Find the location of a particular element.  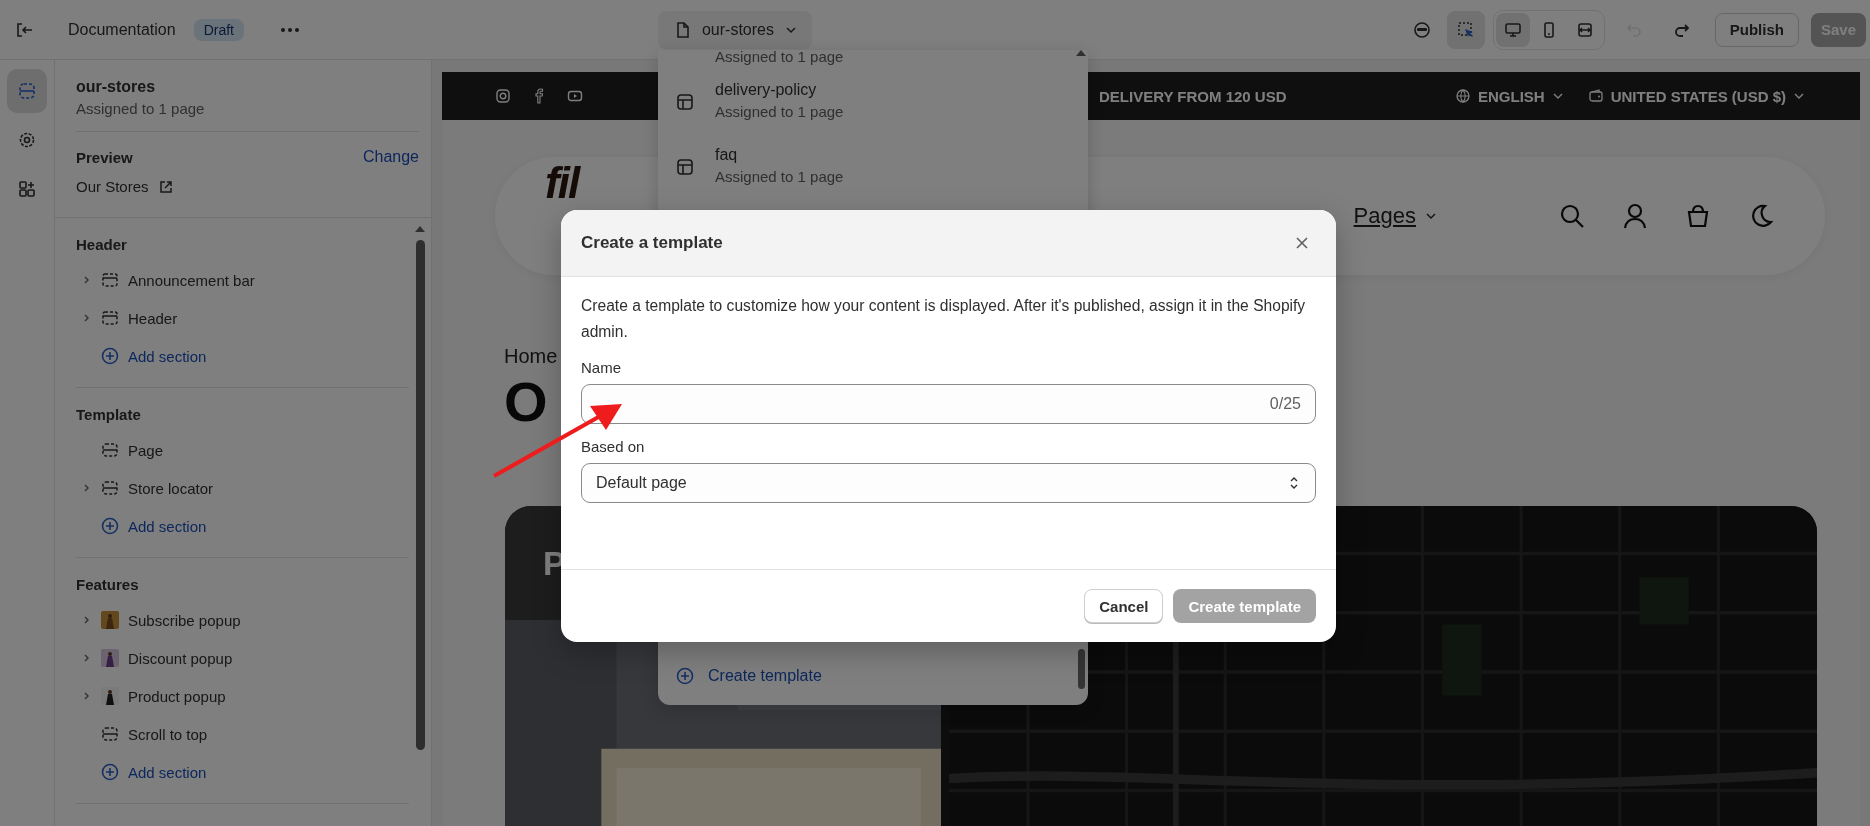

instagram-icon is located at coordinates (503, 96).